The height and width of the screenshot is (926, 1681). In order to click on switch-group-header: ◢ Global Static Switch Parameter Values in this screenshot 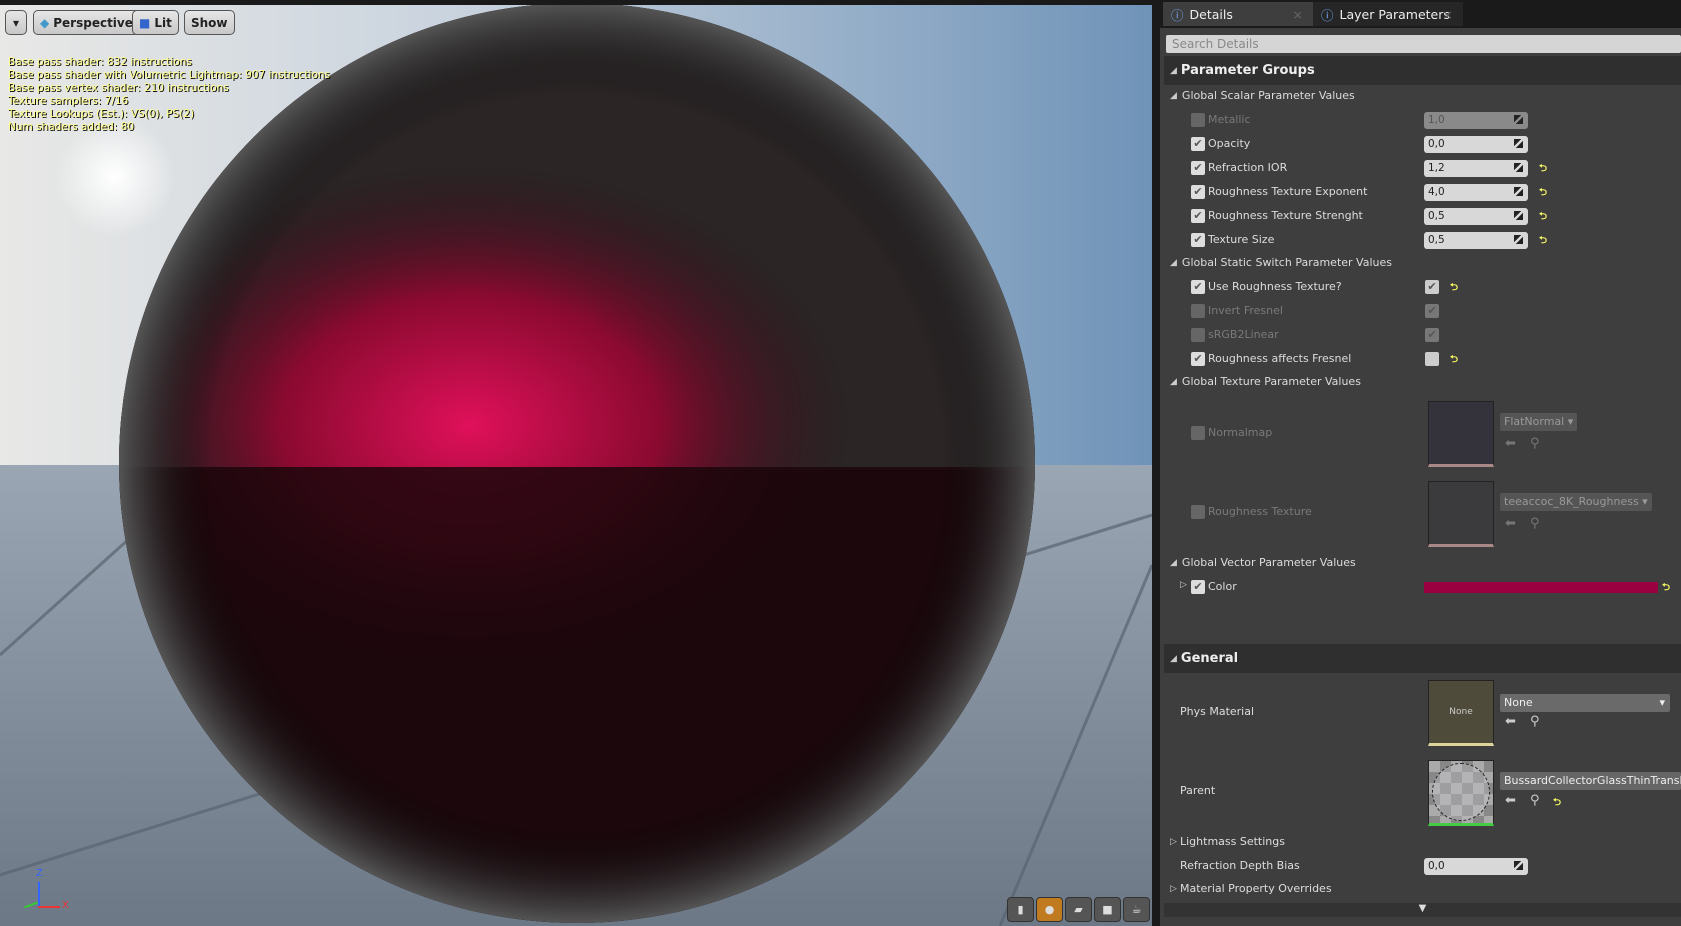, I will do `click(1281, 262)`.